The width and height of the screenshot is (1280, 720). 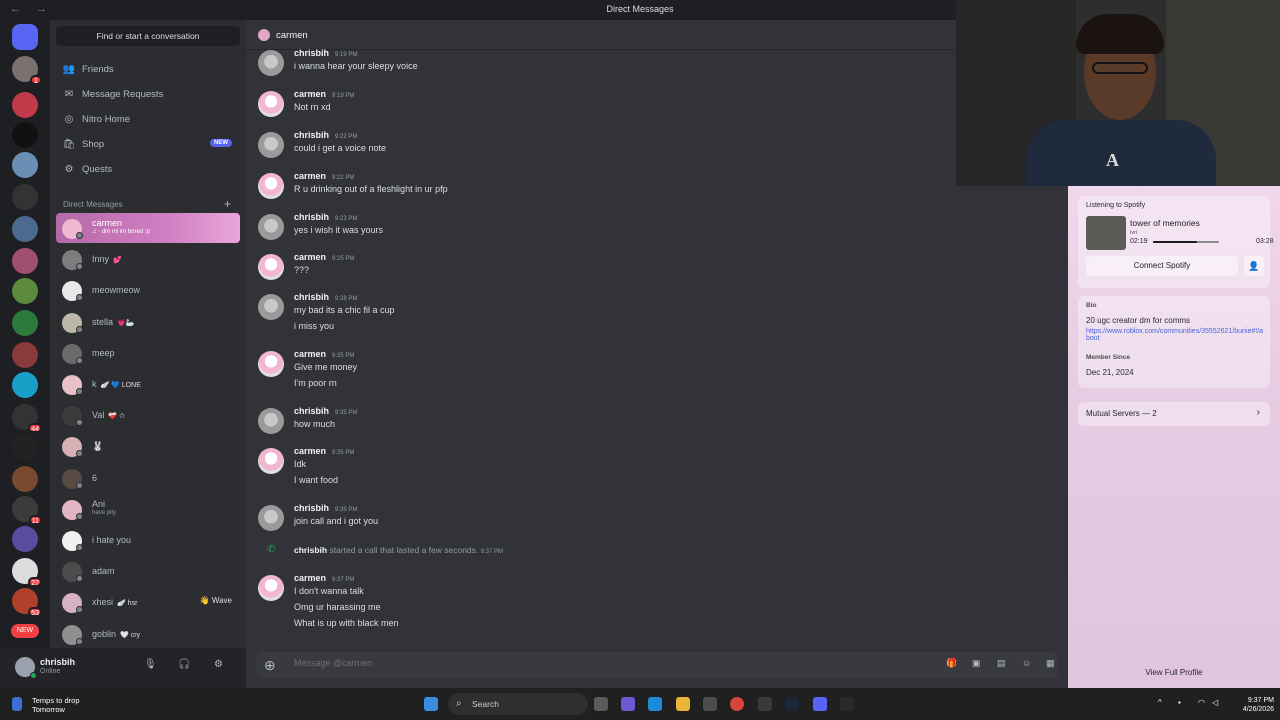 What do you see at coordinates (216, 600) in the screenshot?
I see `wave-button: 👋 Wave` at bounding box center [216, 600].